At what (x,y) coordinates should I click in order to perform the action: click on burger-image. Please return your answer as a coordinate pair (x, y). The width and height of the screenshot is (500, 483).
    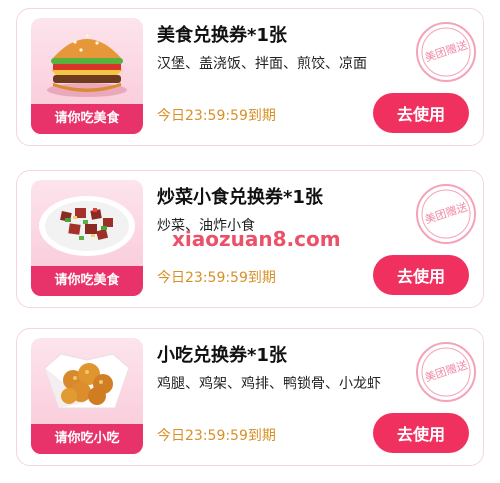
    Looking at the image, I should click on (87, 65).